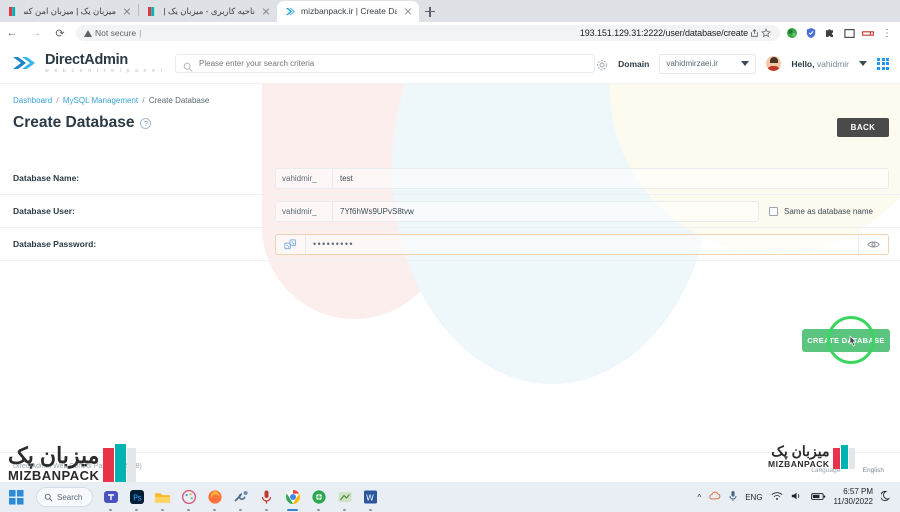 The width and height of the screenshot is (900, 512). Describe the element at coordinates (830, 33) in the screenshot. I see `extensions-puzzle-icon` at that location.